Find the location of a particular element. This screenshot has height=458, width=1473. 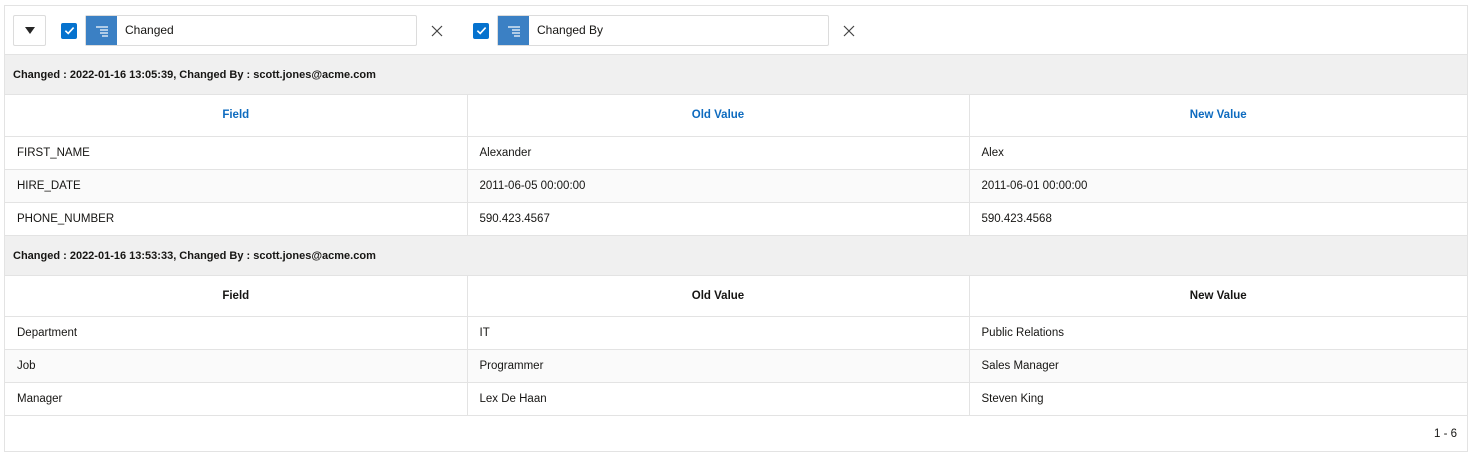

cell-old-value: IT is located at coordinates (718, 333).